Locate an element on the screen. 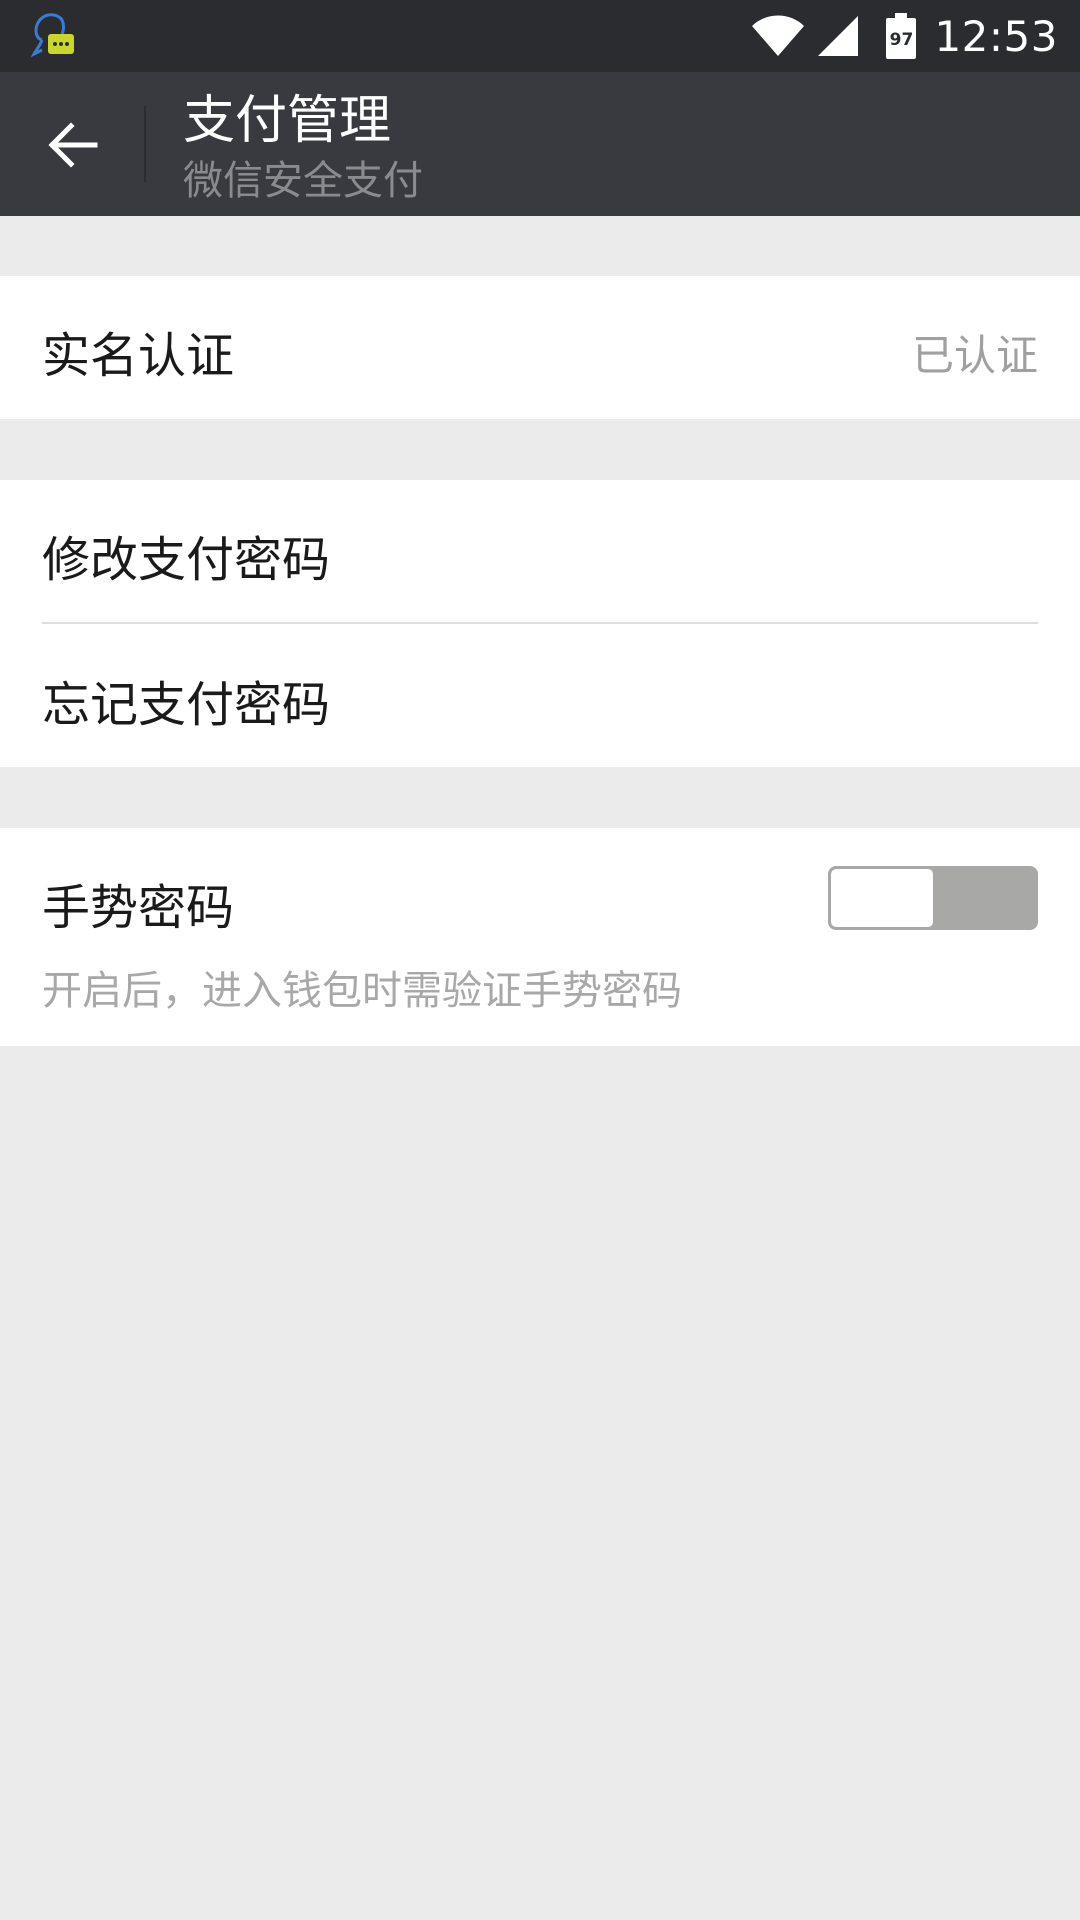 The width and height of the screenshot is (1080, 1920). password-section: 修改支付密码 忘记支付密码 is located at coordinates (540, 623).